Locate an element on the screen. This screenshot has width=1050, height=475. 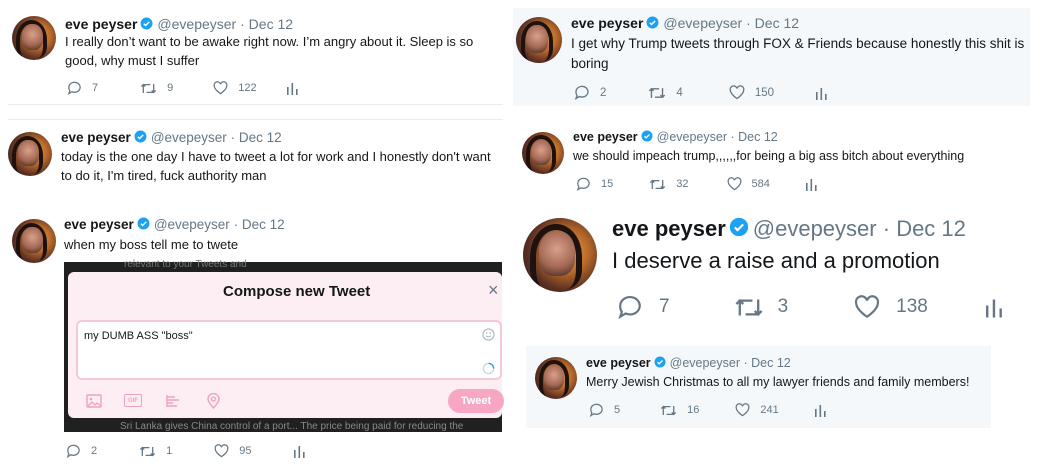
tweet-actions: 7 3 138 is located at coordinates (810, 307).